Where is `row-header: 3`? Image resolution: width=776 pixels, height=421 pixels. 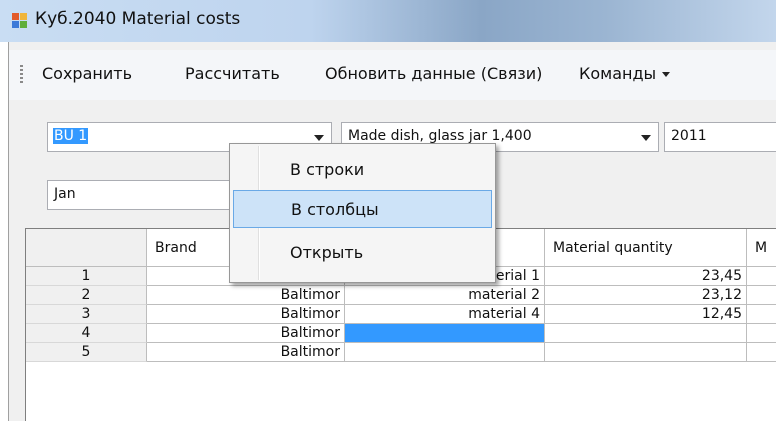 row-header: 3 is located at coordinates (86, 314).